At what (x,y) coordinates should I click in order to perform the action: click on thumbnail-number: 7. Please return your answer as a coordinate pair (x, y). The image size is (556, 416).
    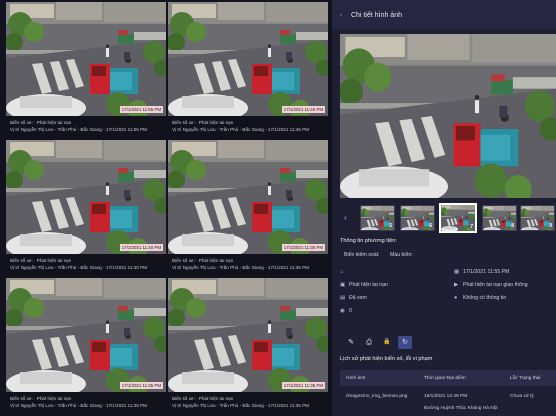
    Looking at the image, I should click on (471, 227).